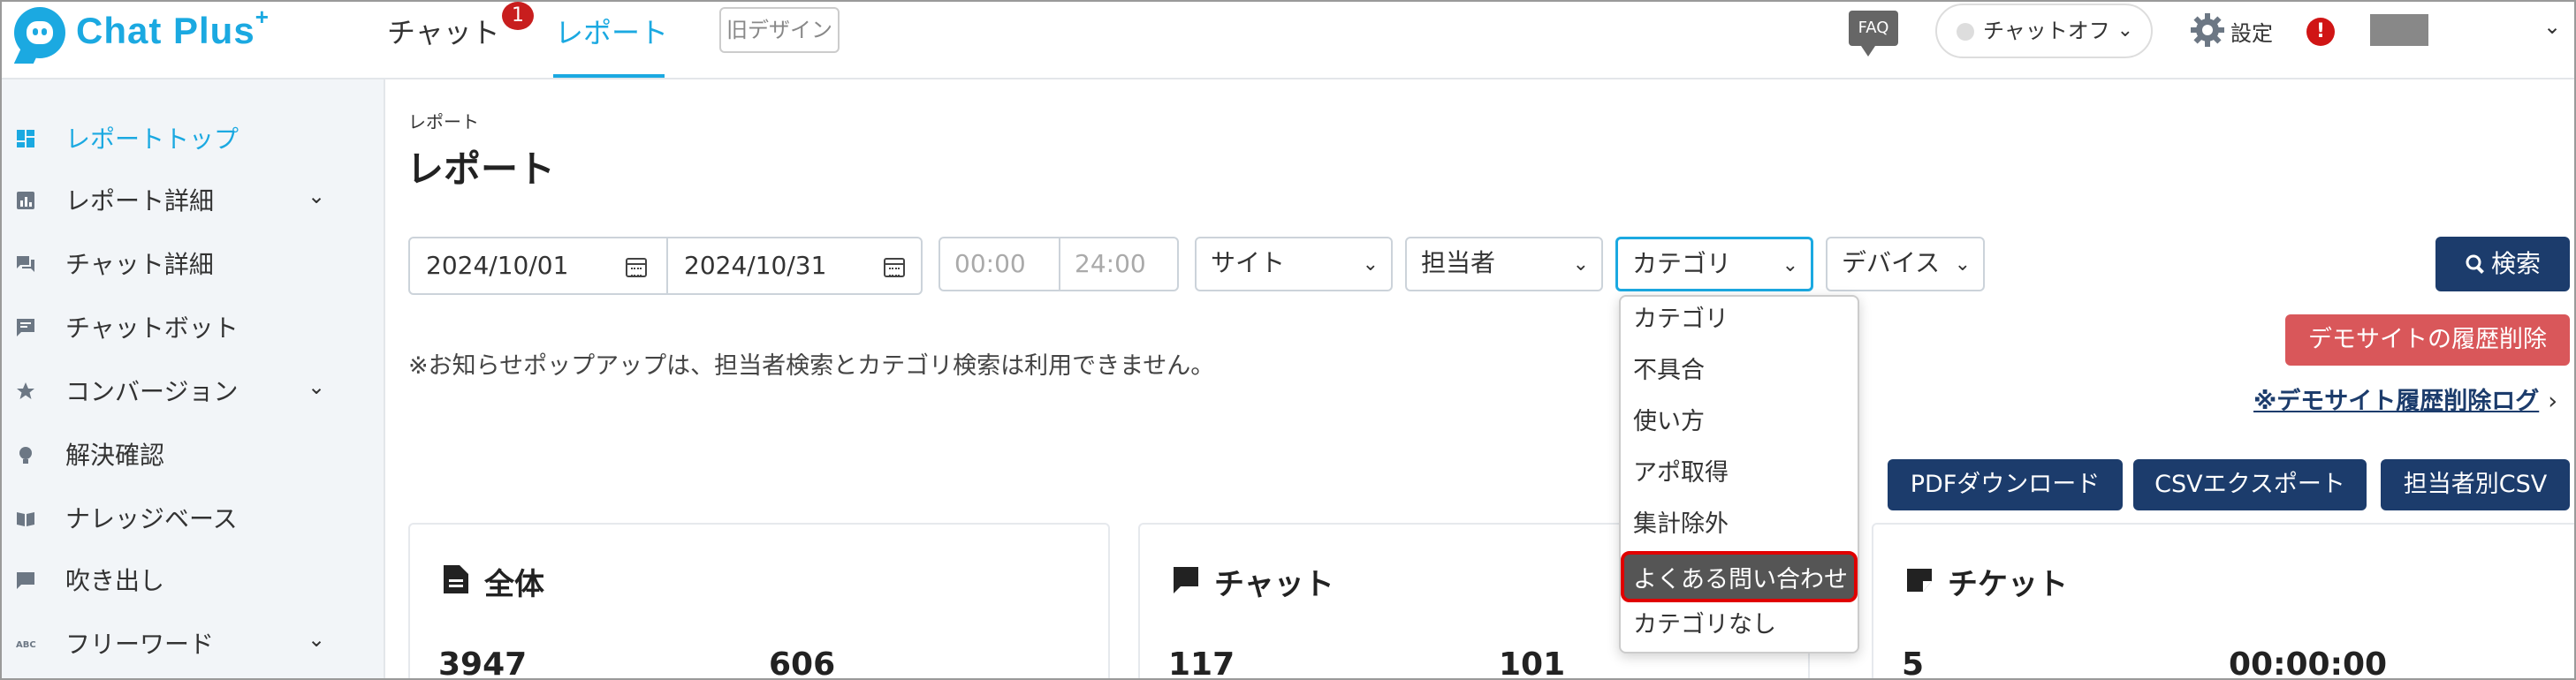 The height and width of the screenshot is (680, 2576). Describe the element at coordinates (983, 264) in the screenshot. I see `time-from-input: 00:00` at that location.